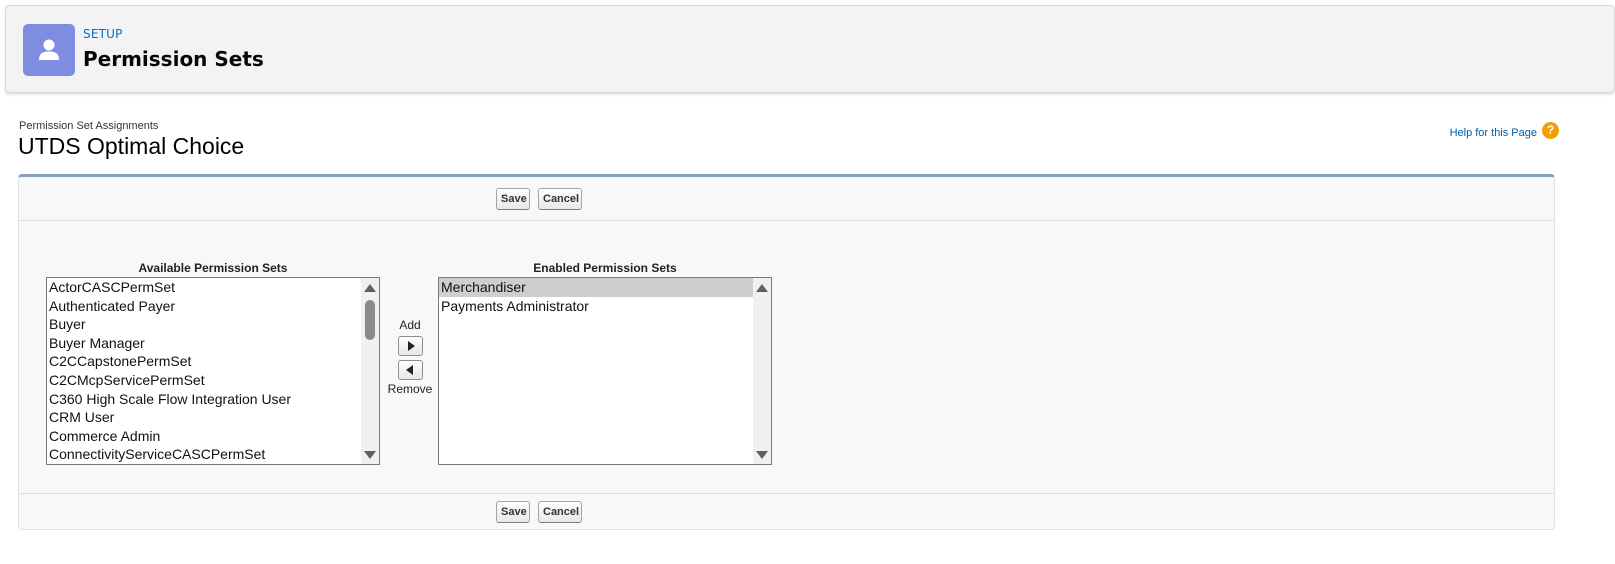 Image resolution: width=1615 pixels, height=564 pixels. I want to click on list-item: Authenticated Payer, so click(204, 306).